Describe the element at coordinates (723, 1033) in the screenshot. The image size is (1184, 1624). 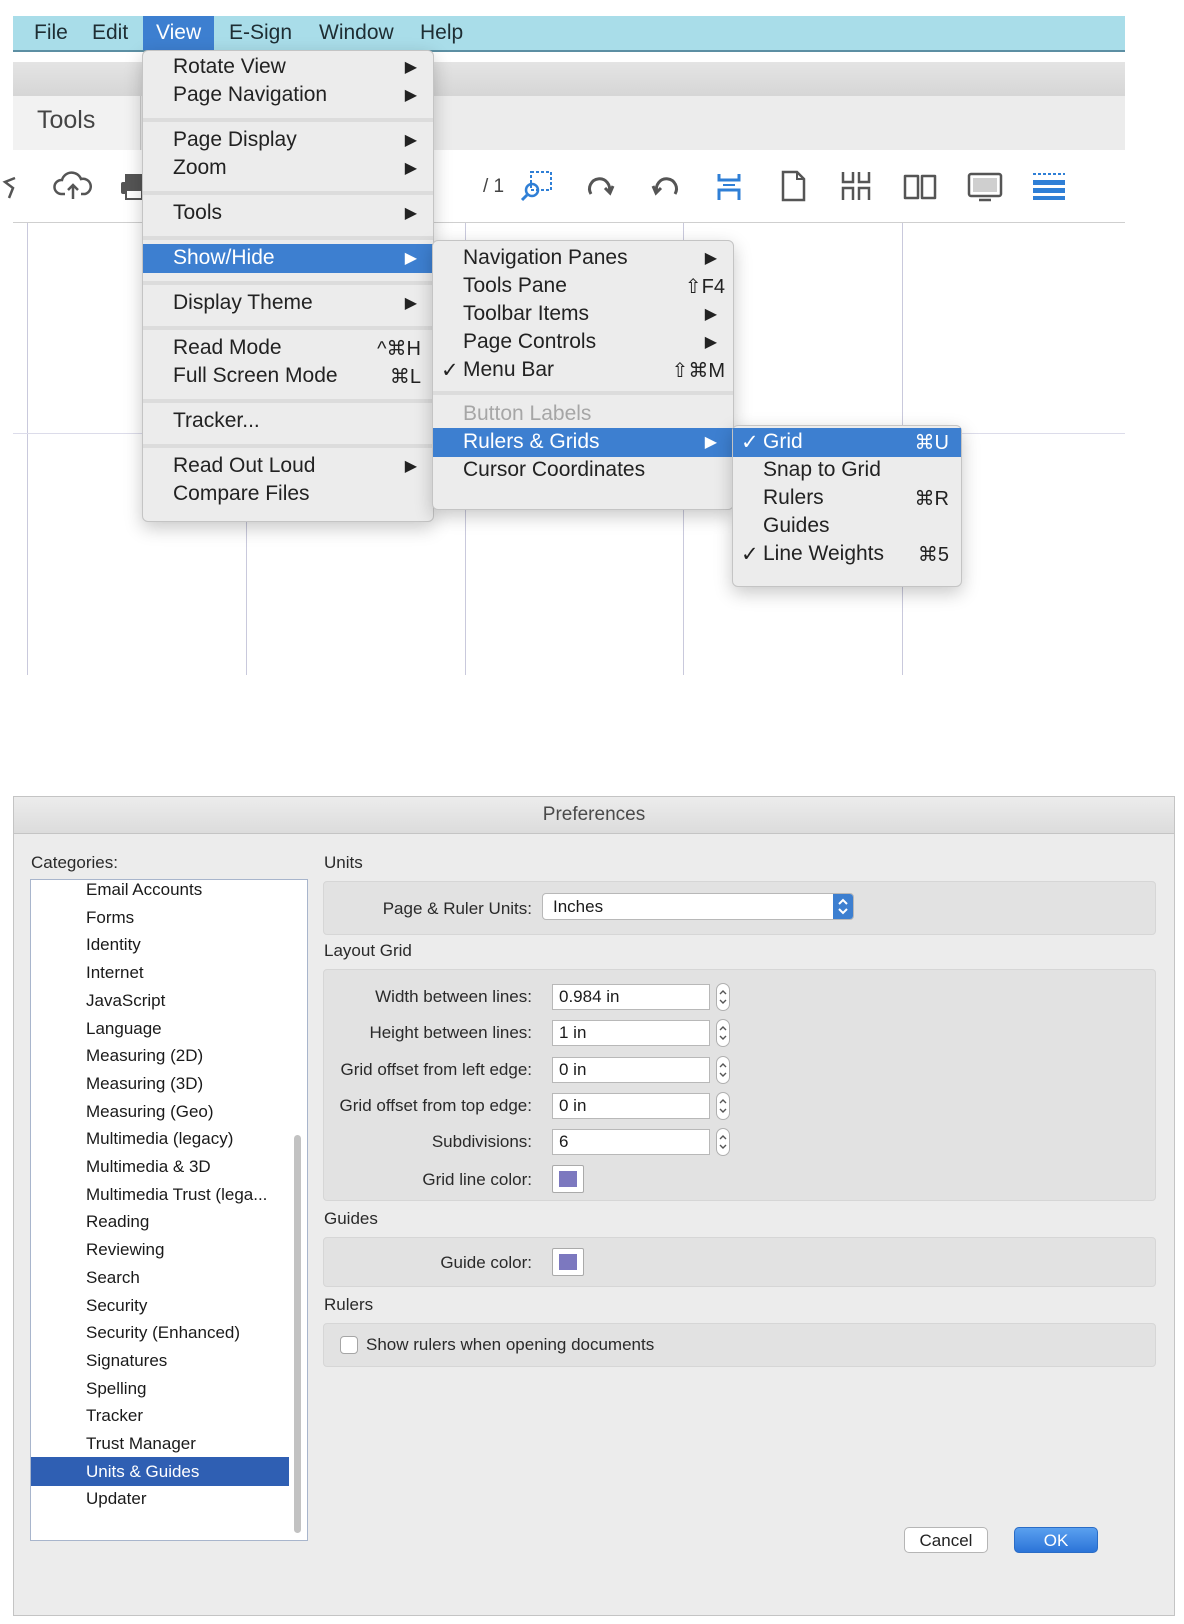
I see `stepper-height-between-lines` at that location.